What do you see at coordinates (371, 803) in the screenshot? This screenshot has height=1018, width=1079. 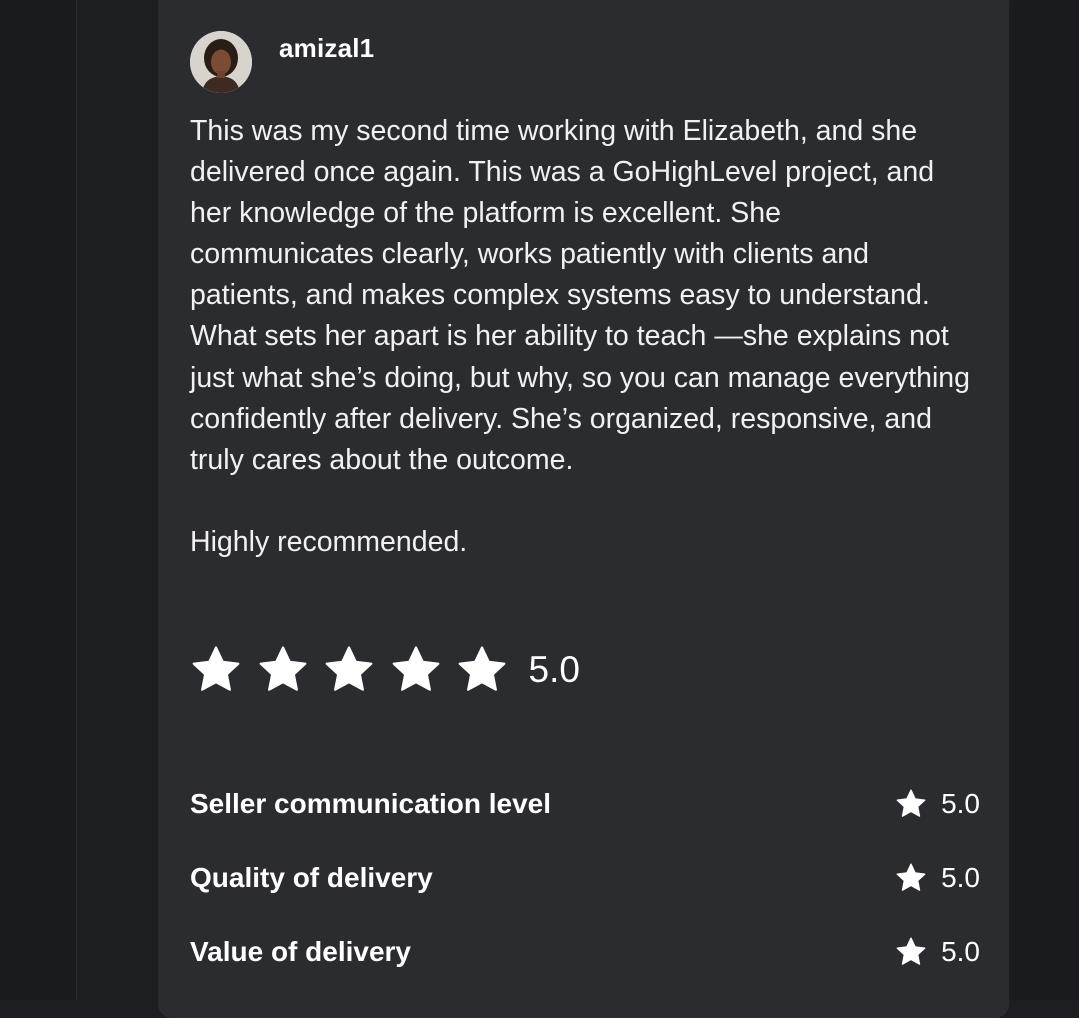 I see `sub-rating-label: Seller communication level` at bounding box center [371, 803].